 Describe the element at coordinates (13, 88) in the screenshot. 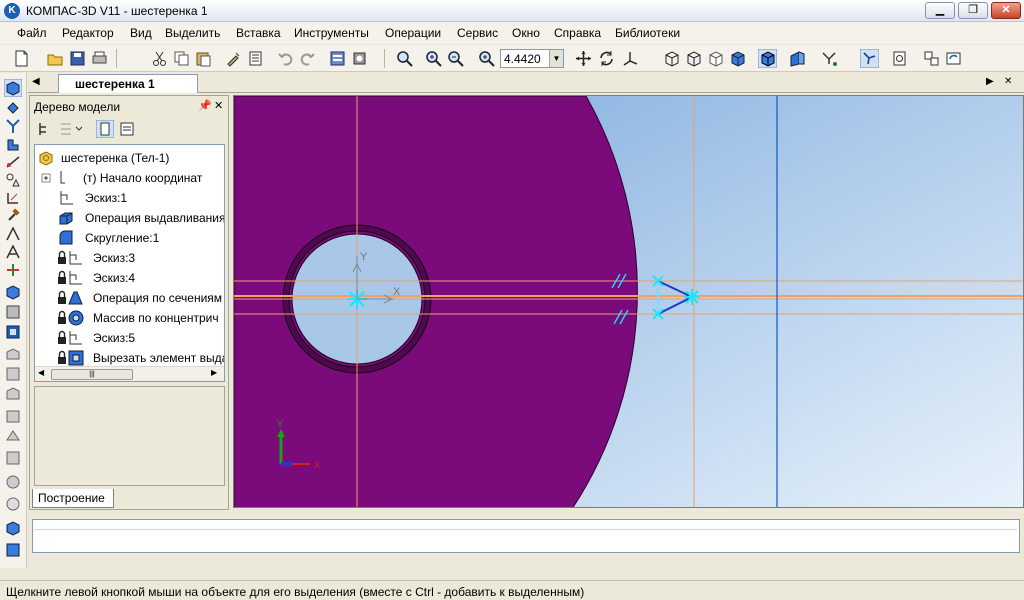

I see `edit-details-icon` at that location.